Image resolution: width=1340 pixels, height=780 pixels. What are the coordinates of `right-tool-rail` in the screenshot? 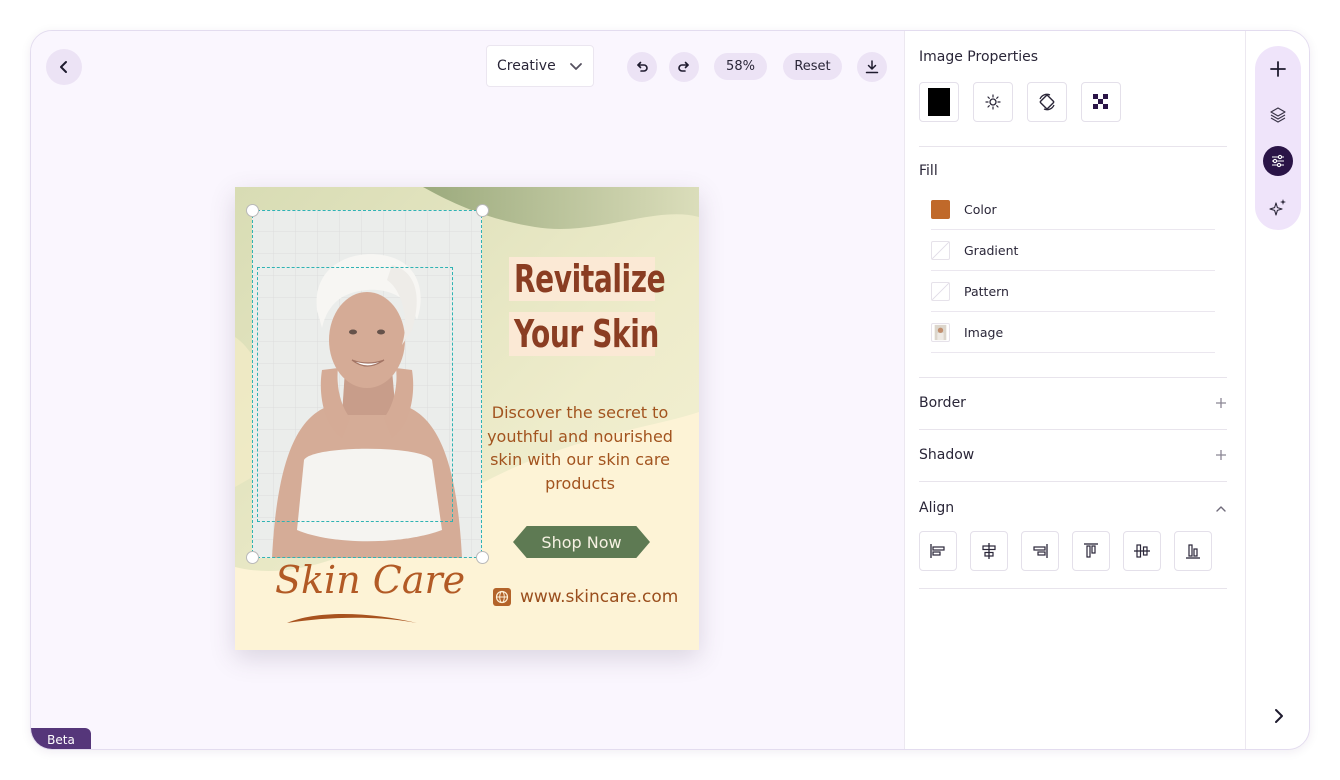 It's located at (1277, 390).